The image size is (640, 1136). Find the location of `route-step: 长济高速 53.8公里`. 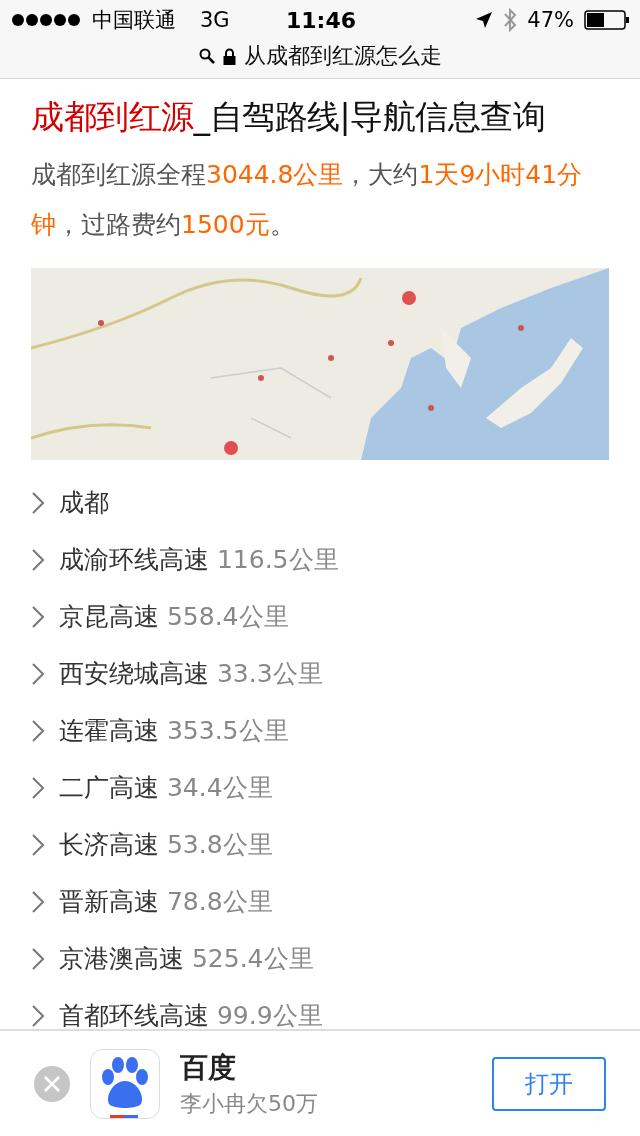

route-step: 长济高速 53.8公里 is located at coordinates (166, 844).